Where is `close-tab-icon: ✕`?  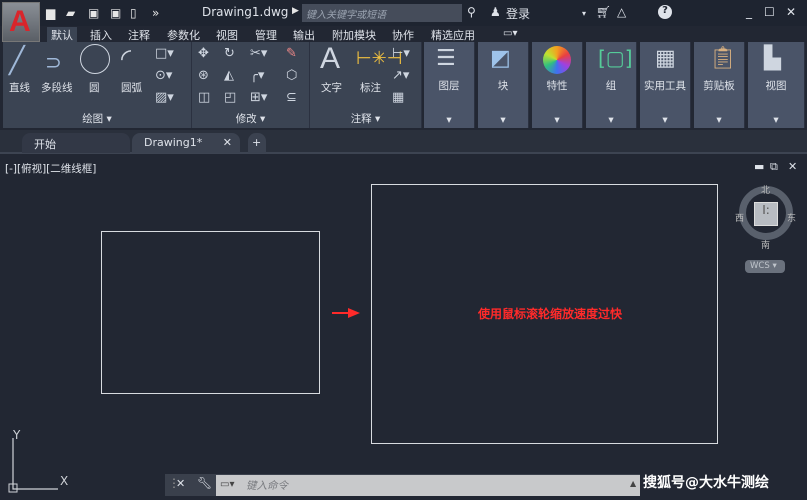
close-tab-icon: ✕ is located at coordinates (227, 142).